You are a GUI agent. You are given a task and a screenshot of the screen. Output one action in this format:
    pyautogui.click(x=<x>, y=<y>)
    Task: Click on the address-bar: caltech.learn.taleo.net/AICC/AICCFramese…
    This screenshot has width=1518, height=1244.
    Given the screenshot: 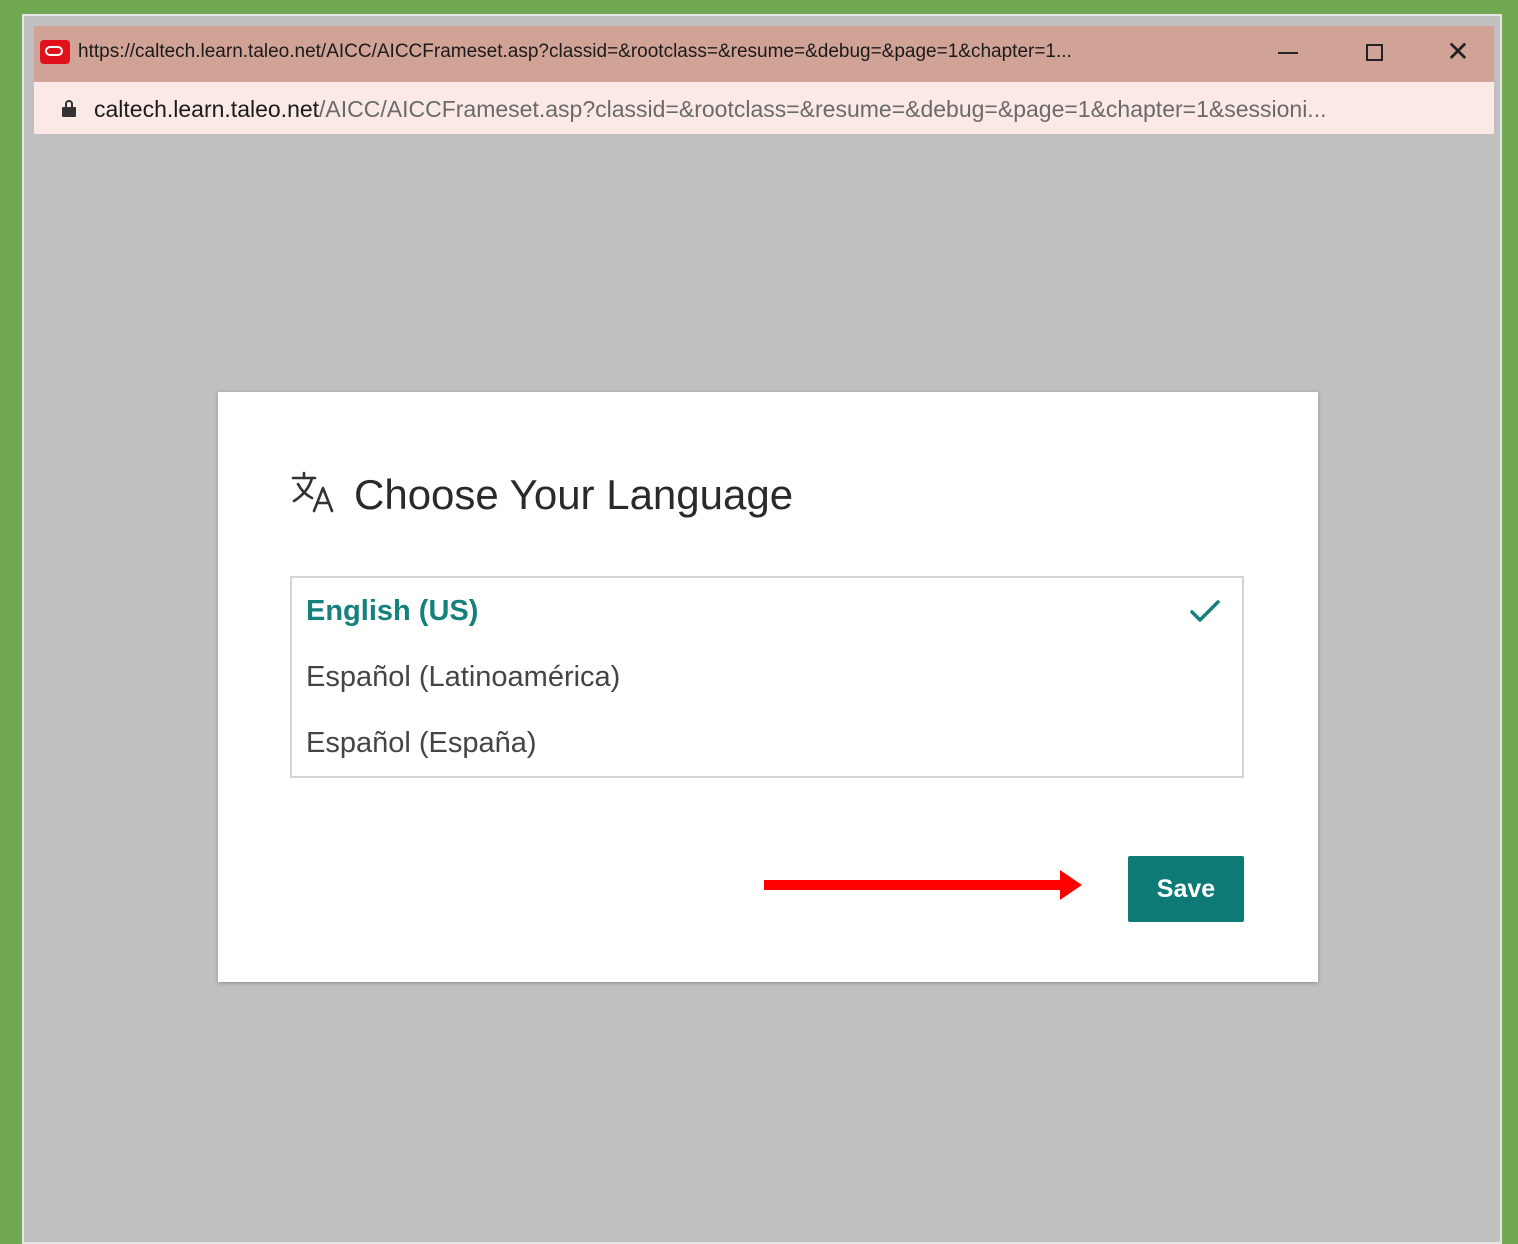 What is the action you would take?
    pyautogui.click(x=764, y=108)
    